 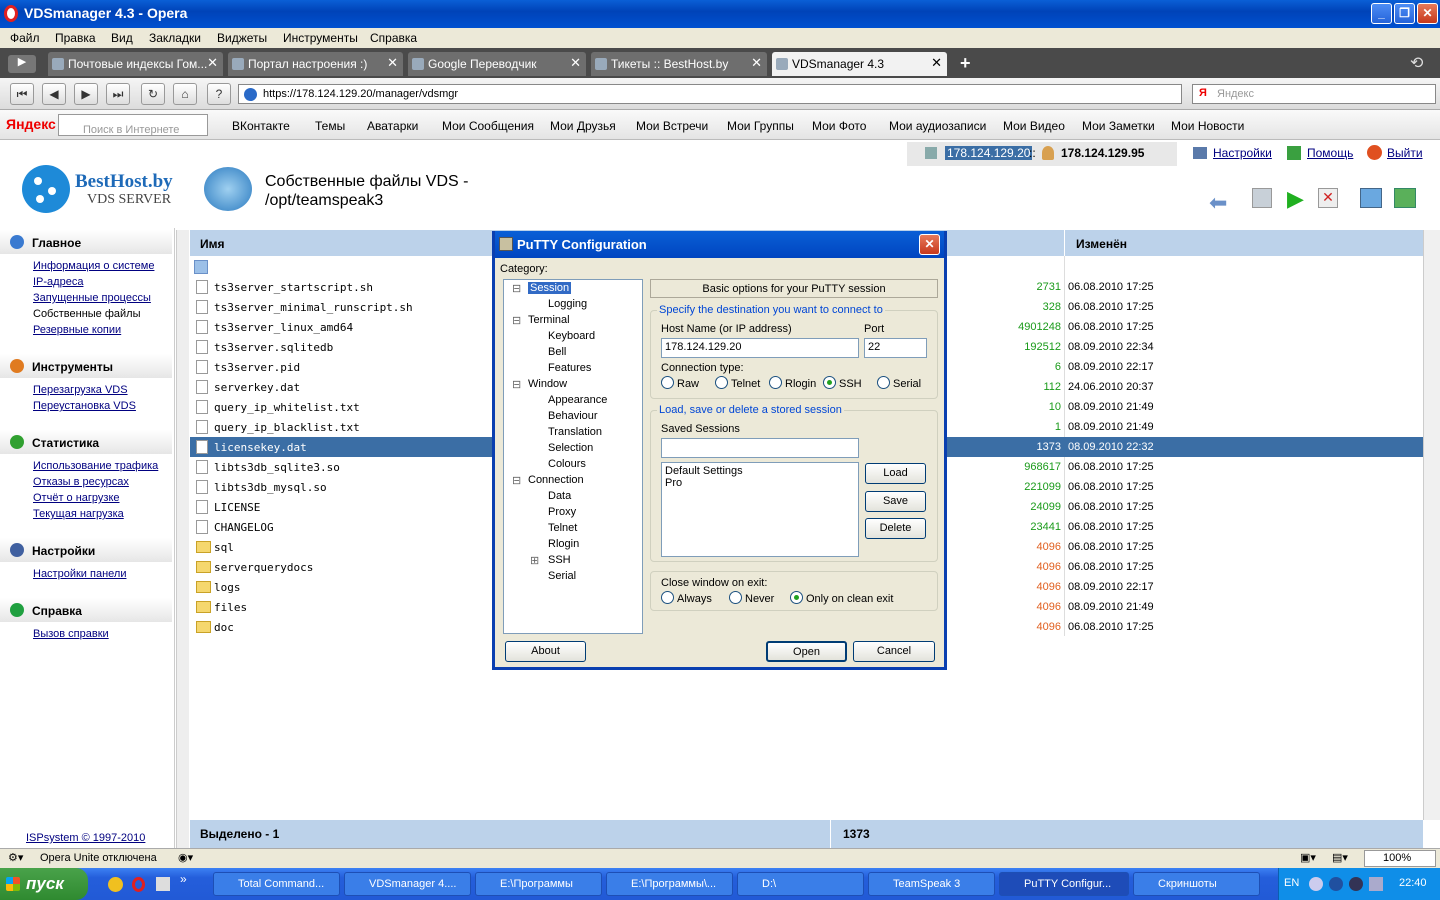 I want to click on sidebar-item-reboot: Перезагрузка VDS, so click(x=80, y=390).